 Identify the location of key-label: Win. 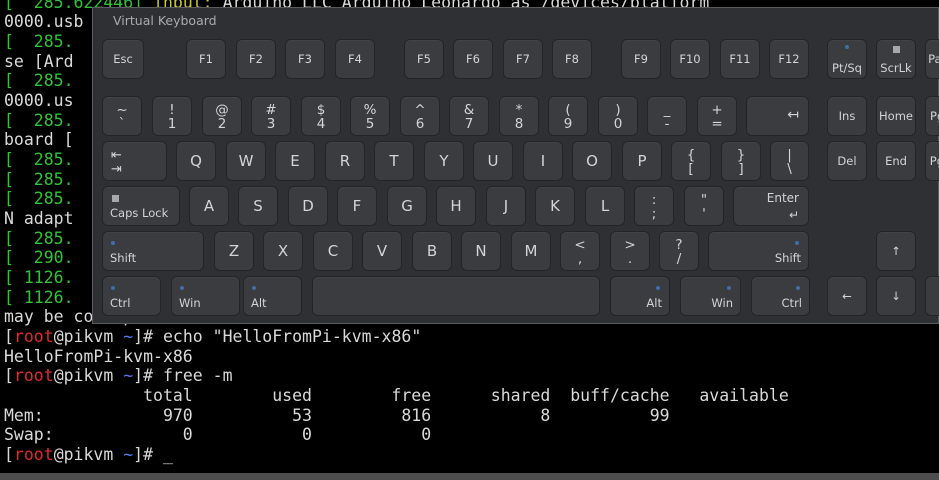
(722, 303).